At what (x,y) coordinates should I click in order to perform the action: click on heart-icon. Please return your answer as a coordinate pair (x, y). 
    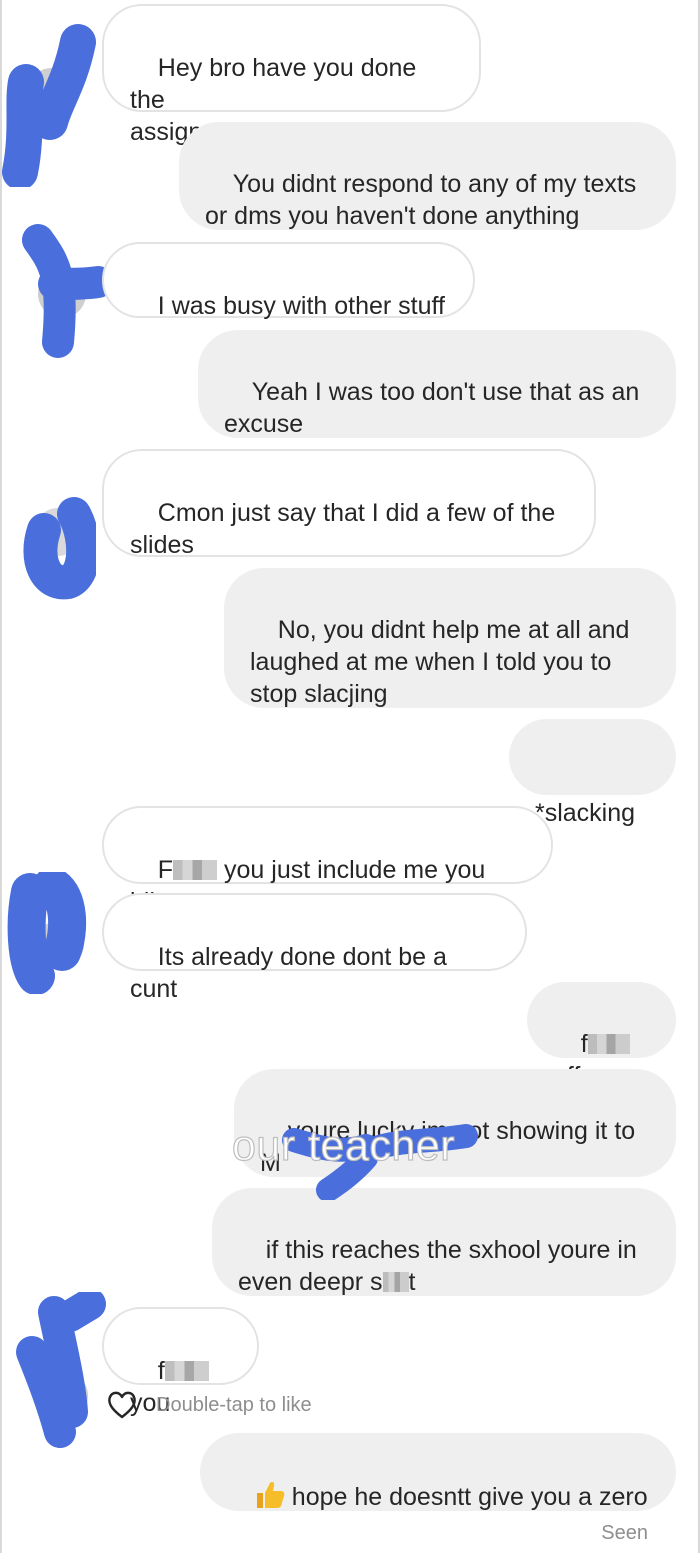
    Looking at the image, I should click on (122, 1405).